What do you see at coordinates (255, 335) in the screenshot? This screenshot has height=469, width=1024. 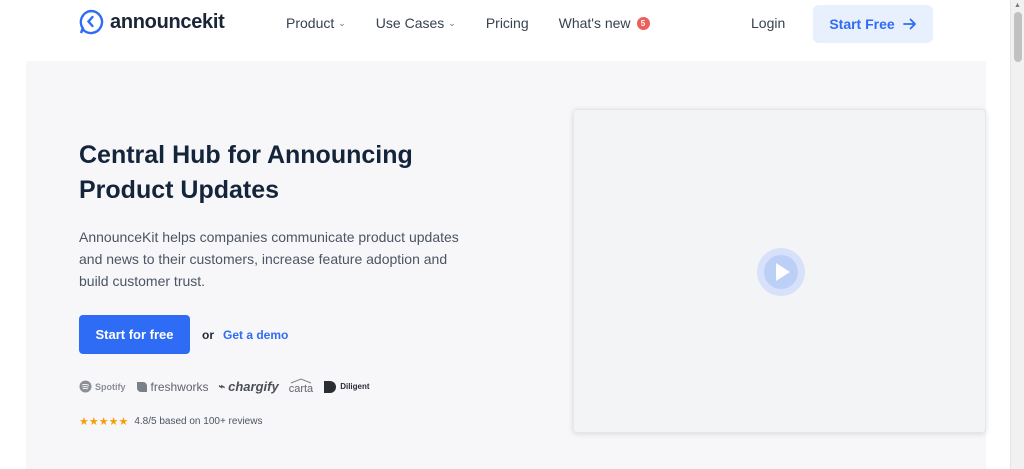 I see `get-a-demo-link: Get a demo` at bounding box center [255, 335].